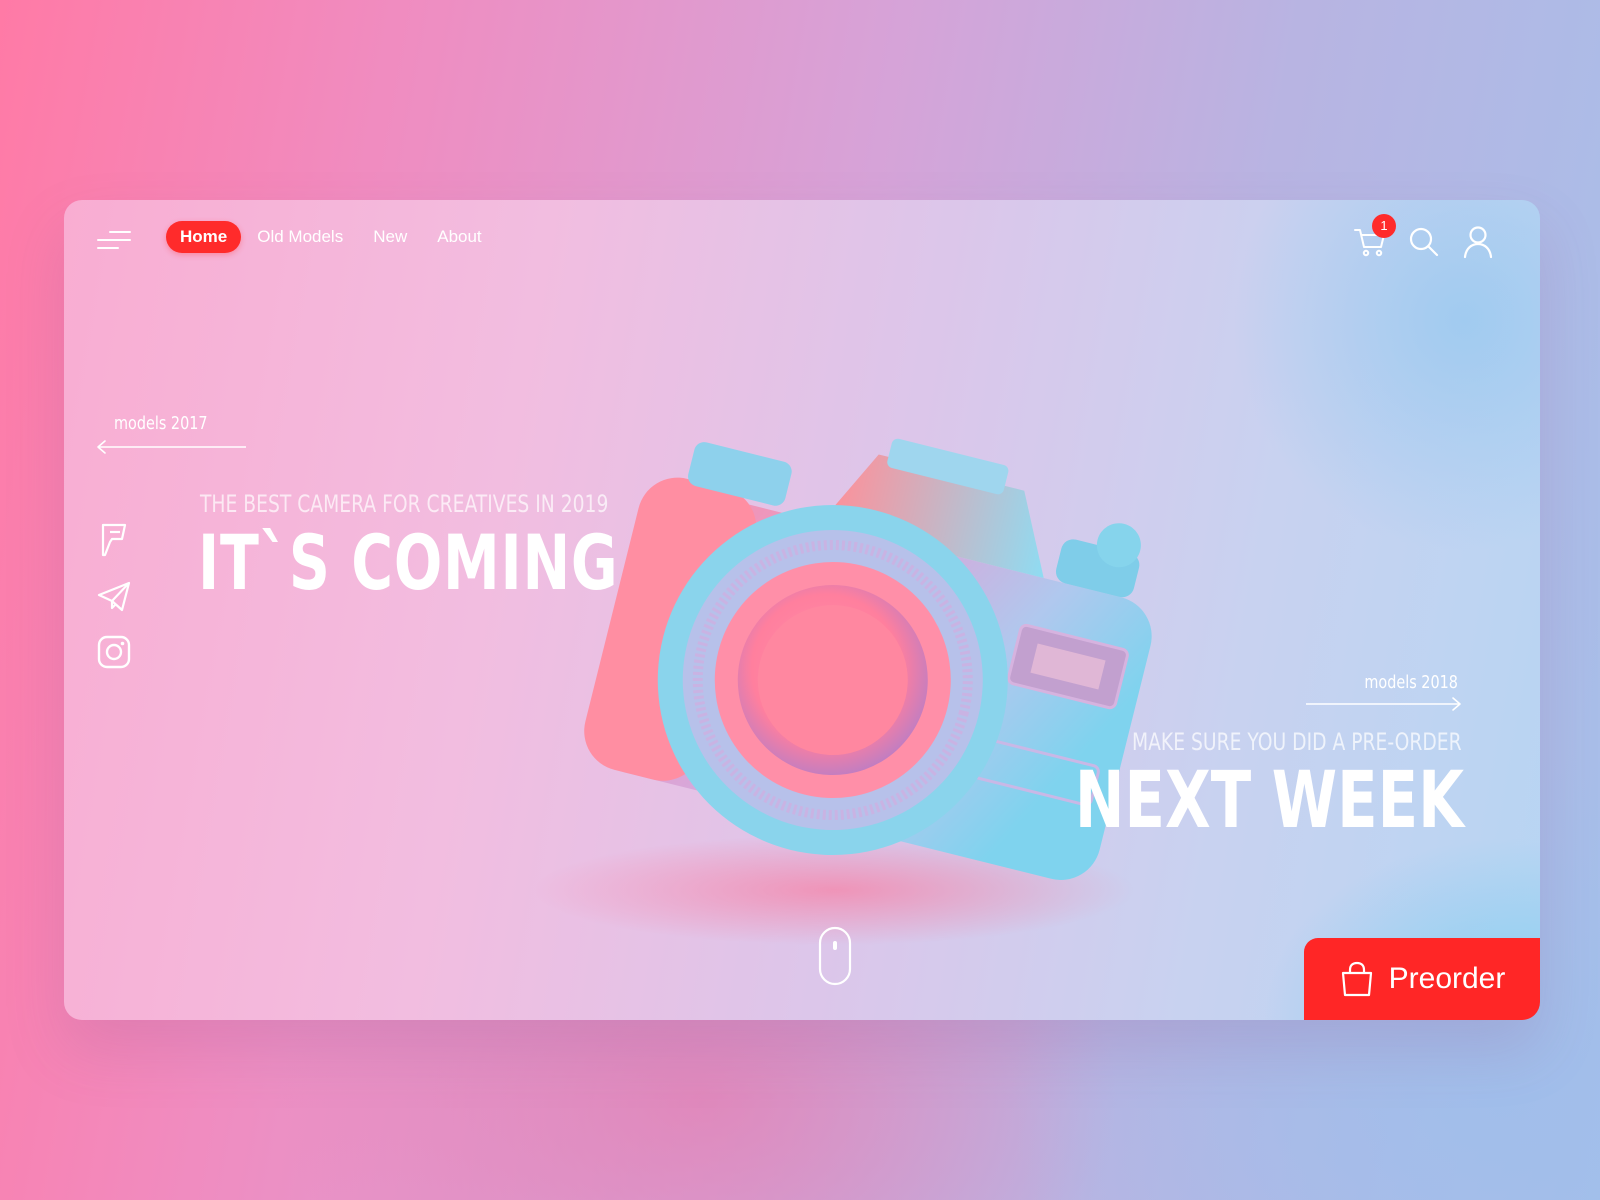 The height and width of the screenshot is (1200, 1600). I want to click on scroll-mouse-icon, so click(835, 956).